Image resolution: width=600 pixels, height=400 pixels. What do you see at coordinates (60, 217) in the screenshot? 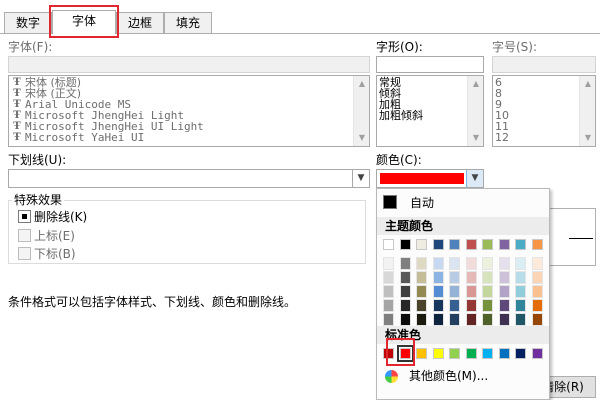
I see `strikethrough-label: 删除线(K)` at bounding box center [60, 217].